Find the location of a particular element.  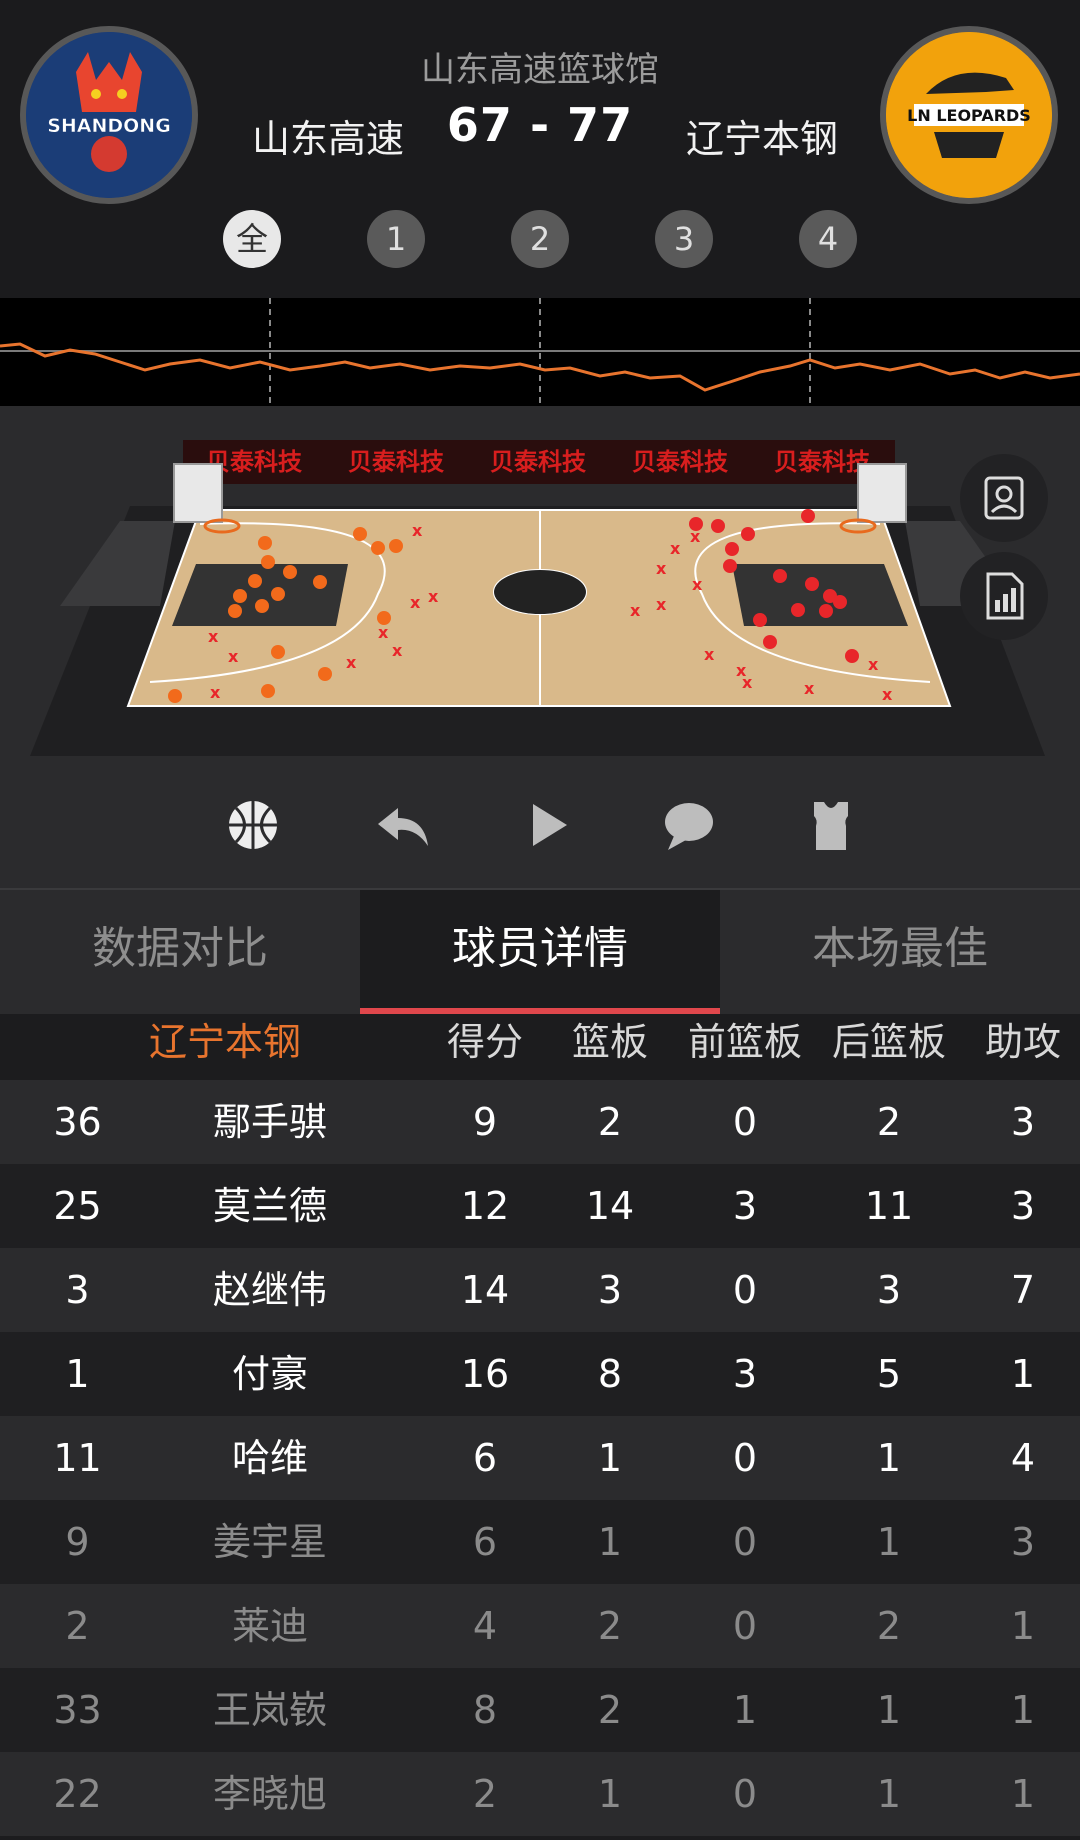

defensive-rebounds-value: 5 is located at coordinates (889, 1374).